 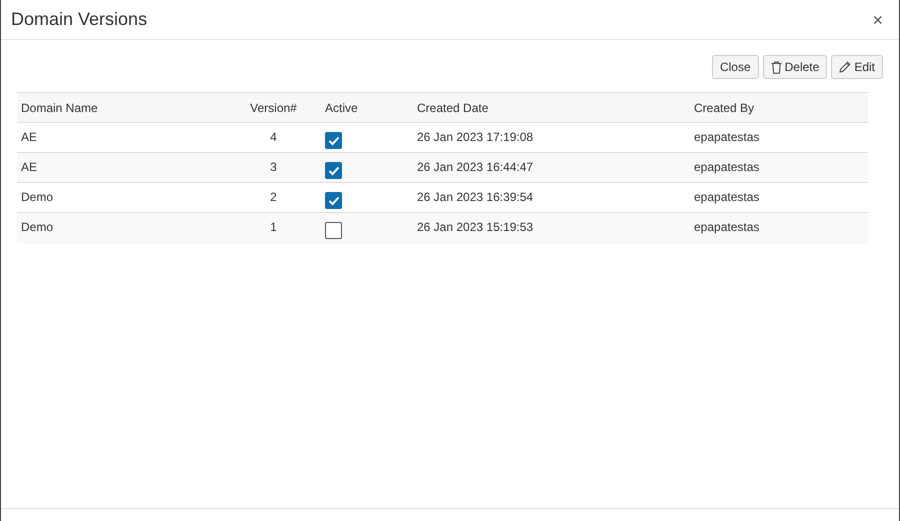 What do you see at coordinates (735, 67) in the screenshot?
I see `close-button: Close` at bounding box center [735, 67].